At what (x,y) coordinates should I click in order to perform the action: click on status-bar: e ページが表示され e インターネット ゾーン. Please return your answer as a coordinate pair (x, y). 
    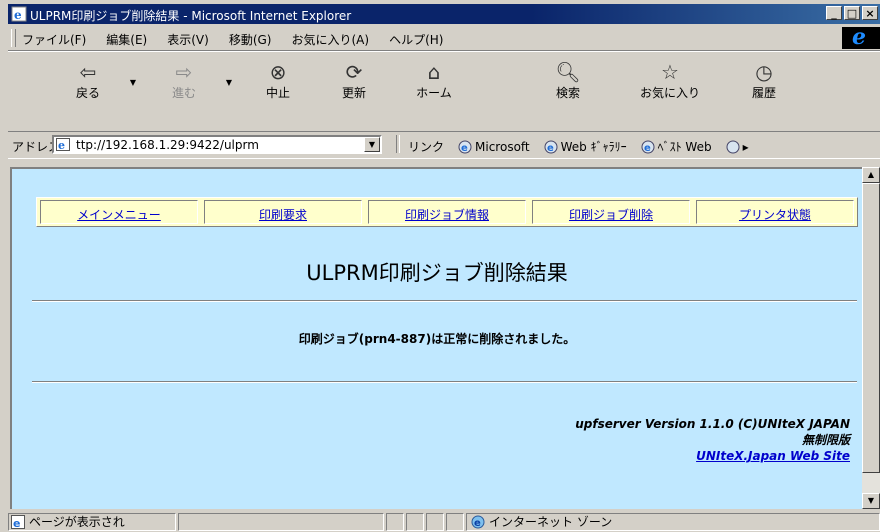
    Looking at the image, I should click on (444, 521).